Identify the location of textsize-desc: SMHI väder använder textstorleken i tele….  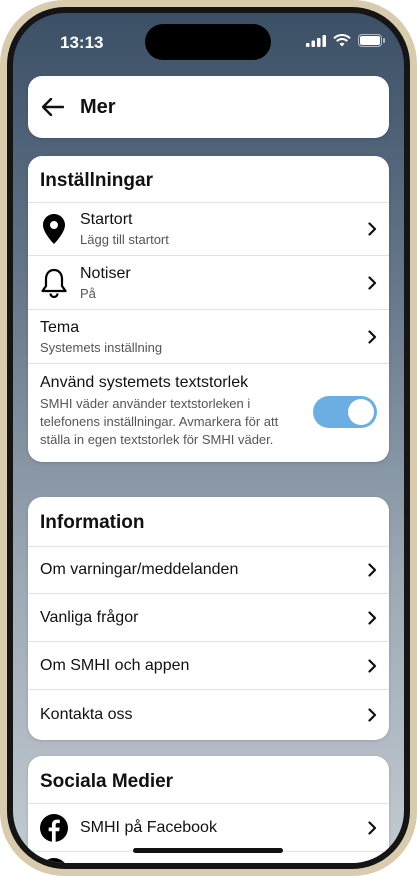
(159, 422).